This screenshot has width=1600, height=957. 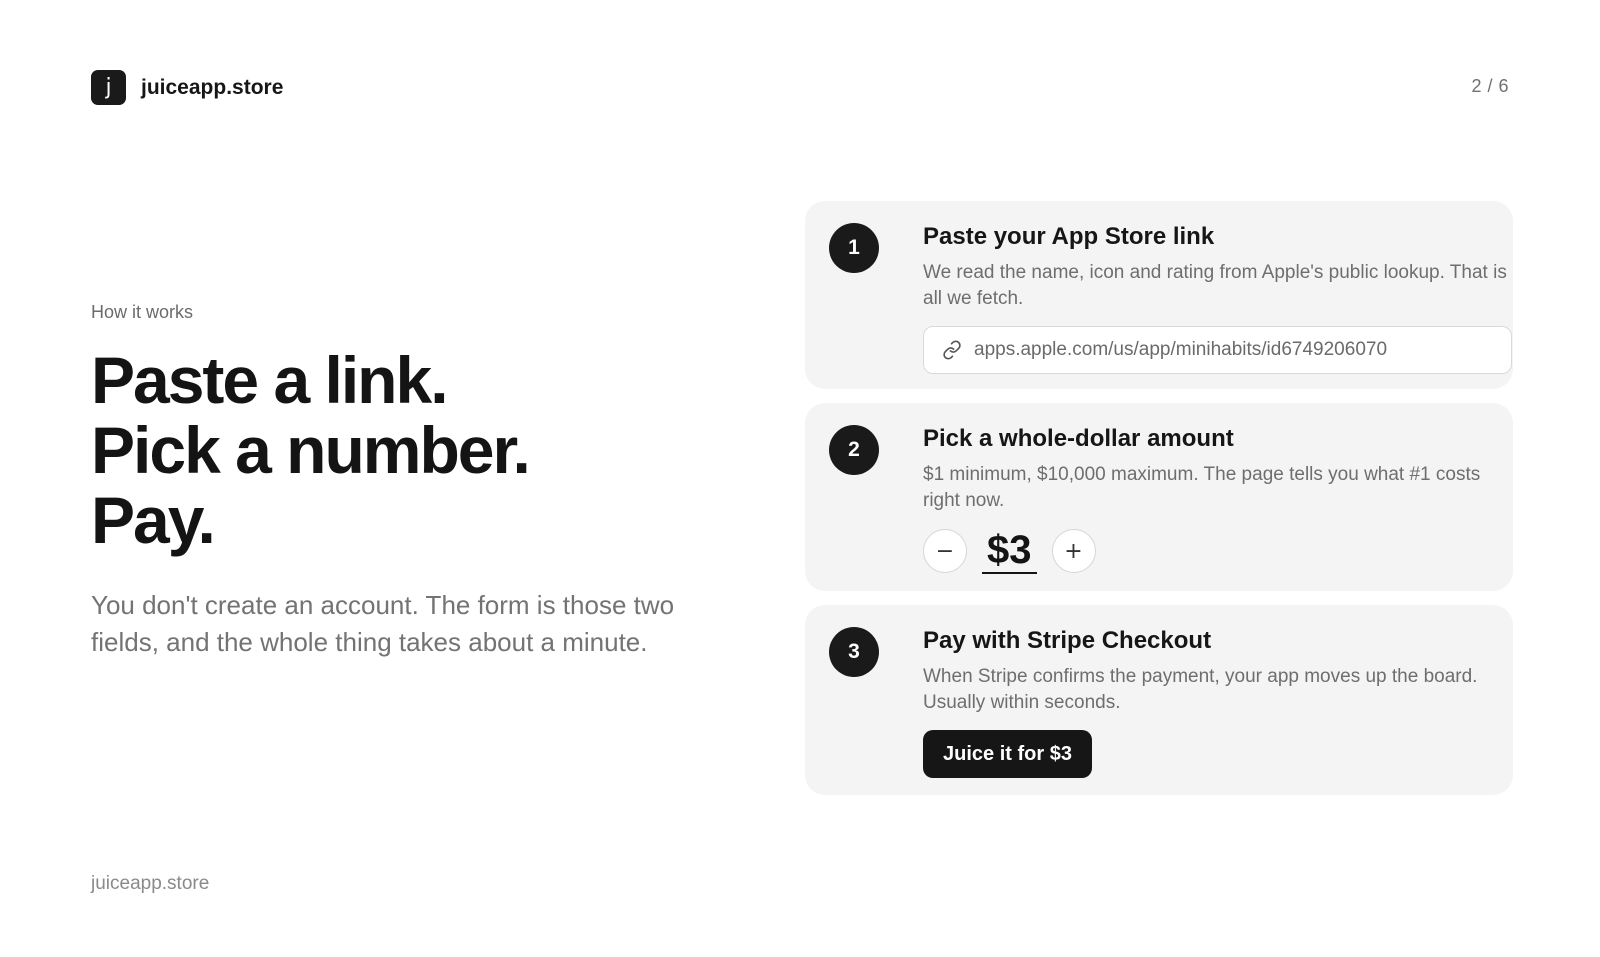 What do you see at coordinates (854, 248) in the screenshot?
I see `step-number-badge: 1` at bounding box center [854, 248].